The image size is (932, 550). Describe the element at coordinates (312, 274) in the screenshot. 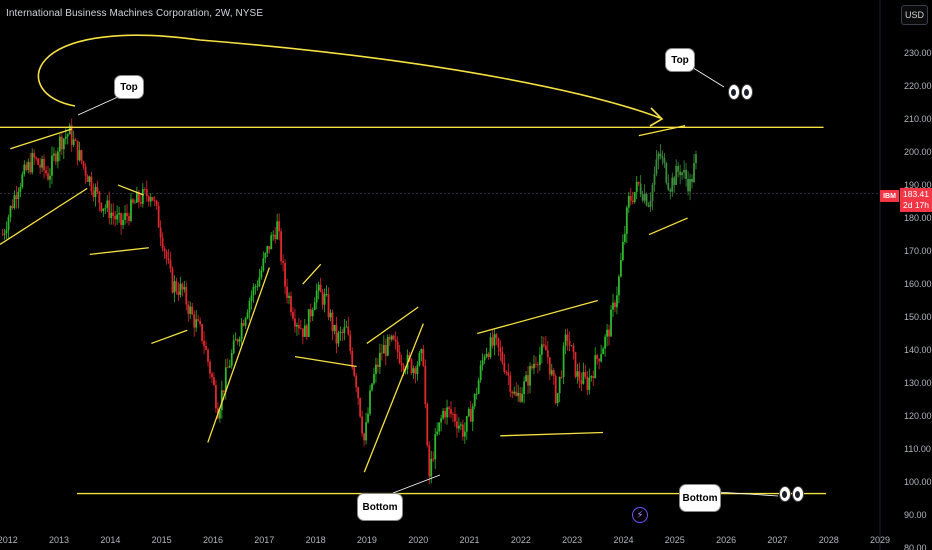

I see `wedge-2017-upper` at that location.